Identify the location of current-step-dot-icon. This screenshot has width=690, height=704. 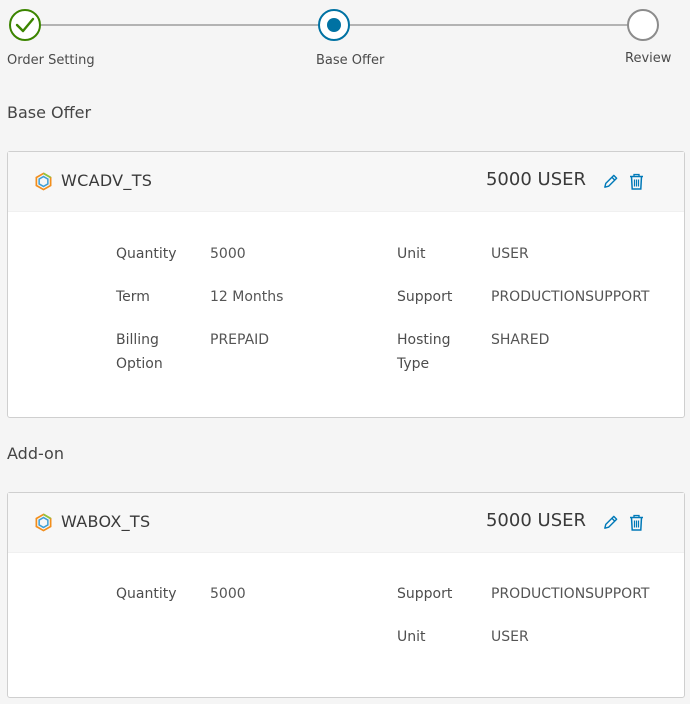
(334, 25).